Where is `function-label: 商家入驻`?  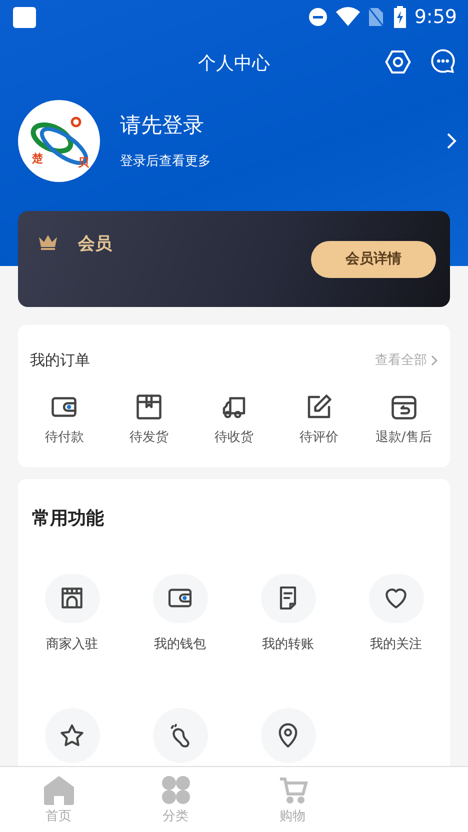
function-label: 商家入驻 is located at coordinates (72, 645).